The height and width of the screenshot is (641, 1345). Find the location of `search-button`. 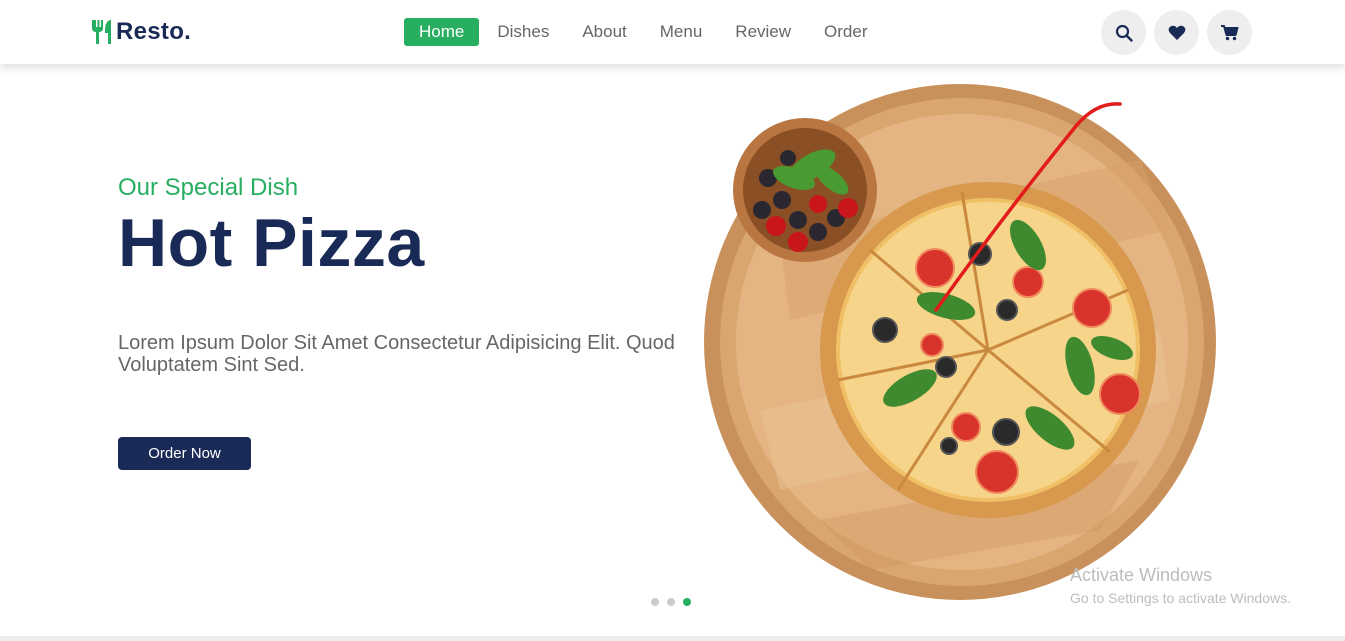

search-button is located at coordinates (1123, 32).